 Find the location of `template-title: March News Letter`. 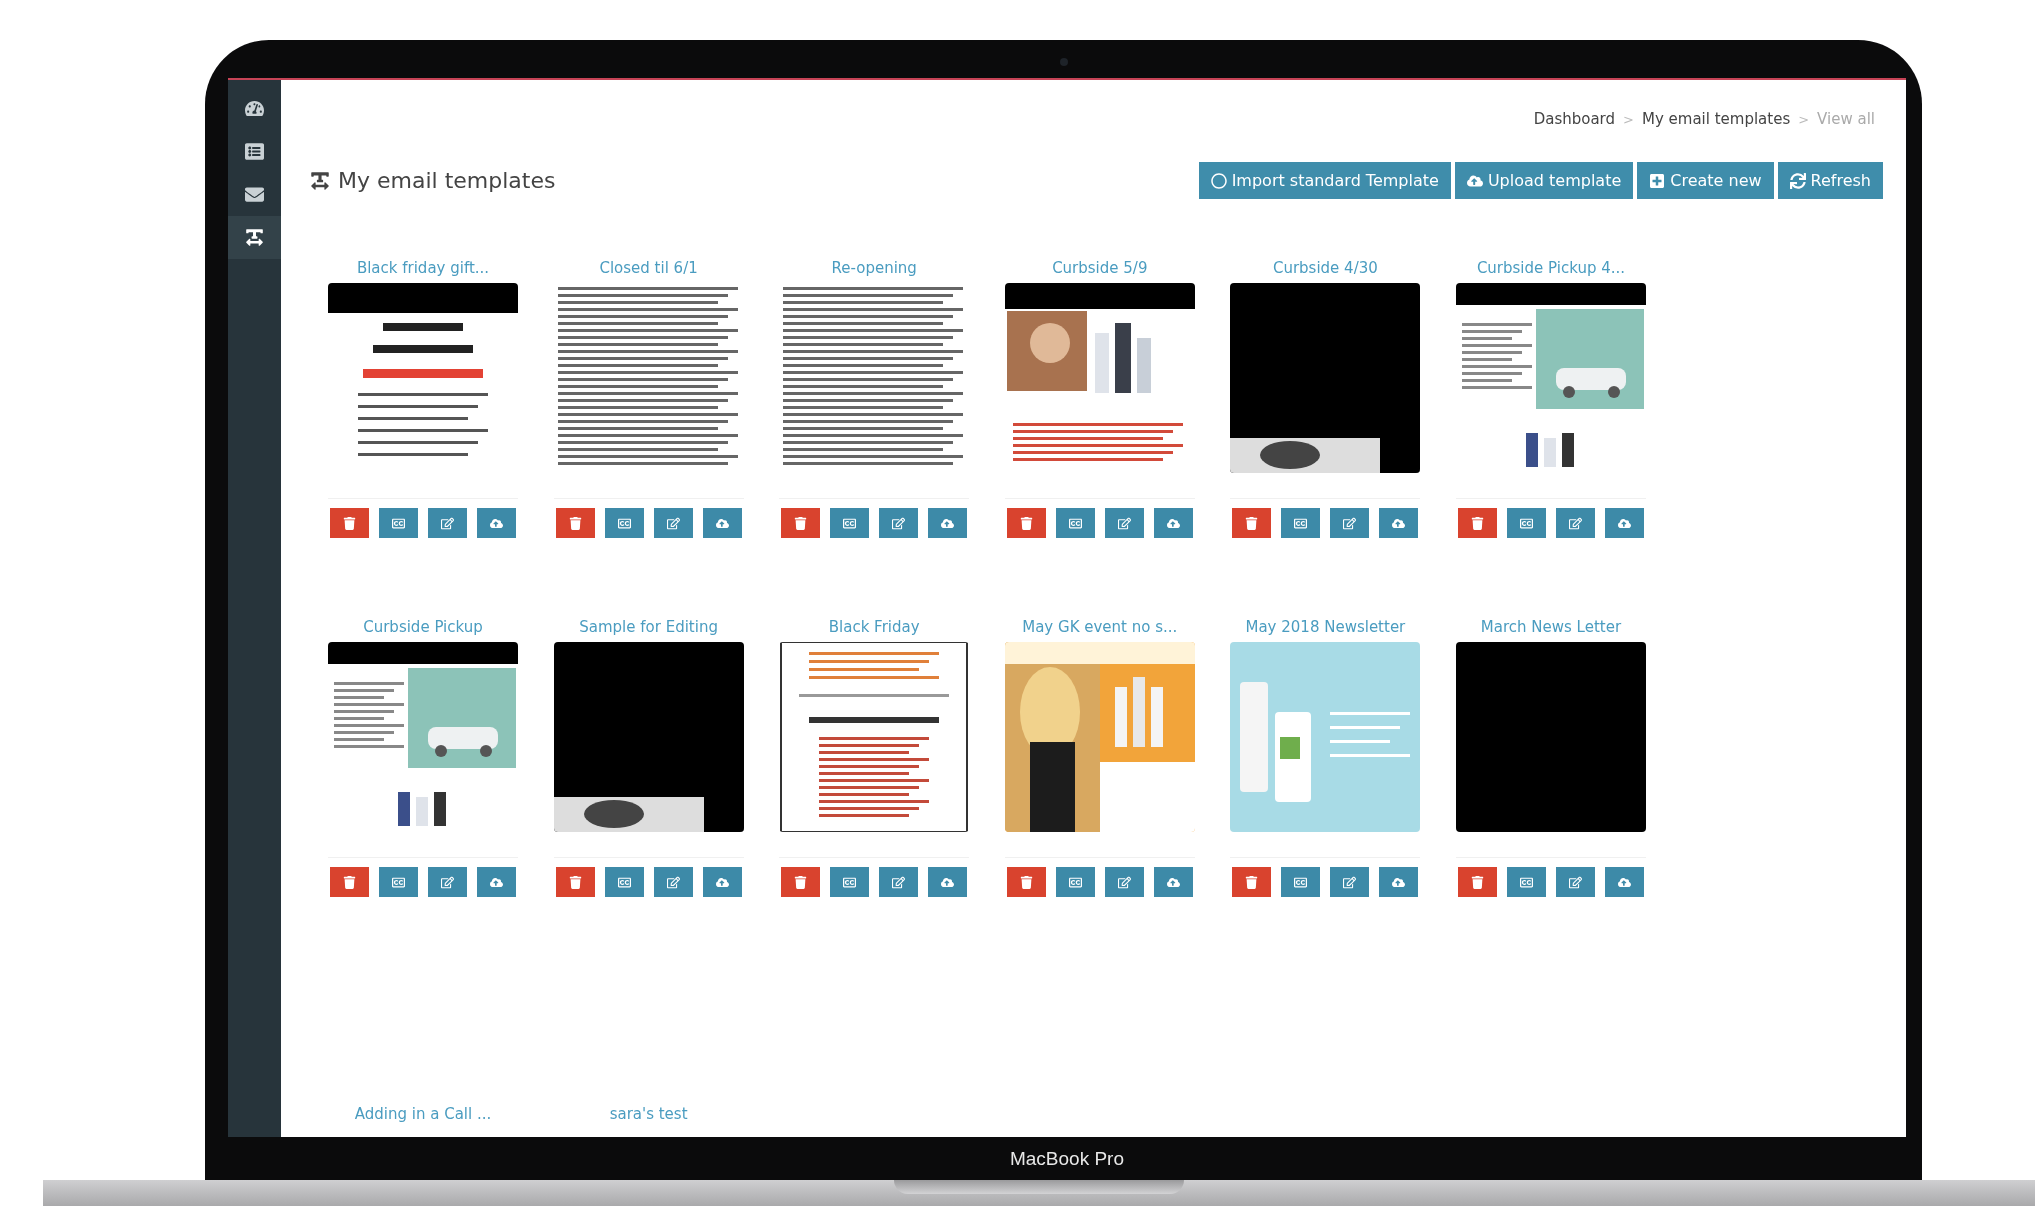

template-title: March News Letter is located at coordinates (1550, 627).